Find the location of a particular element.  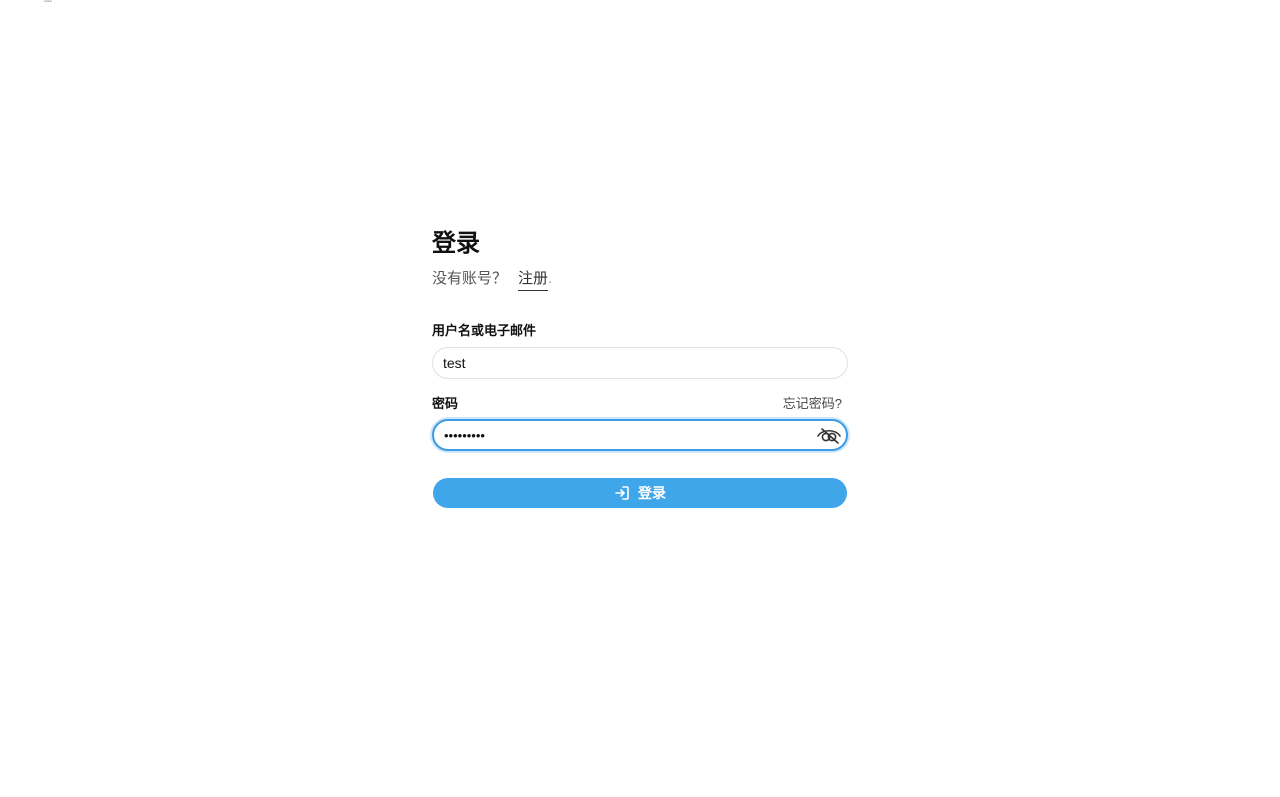

password-field is located at coordinates (640, 435).